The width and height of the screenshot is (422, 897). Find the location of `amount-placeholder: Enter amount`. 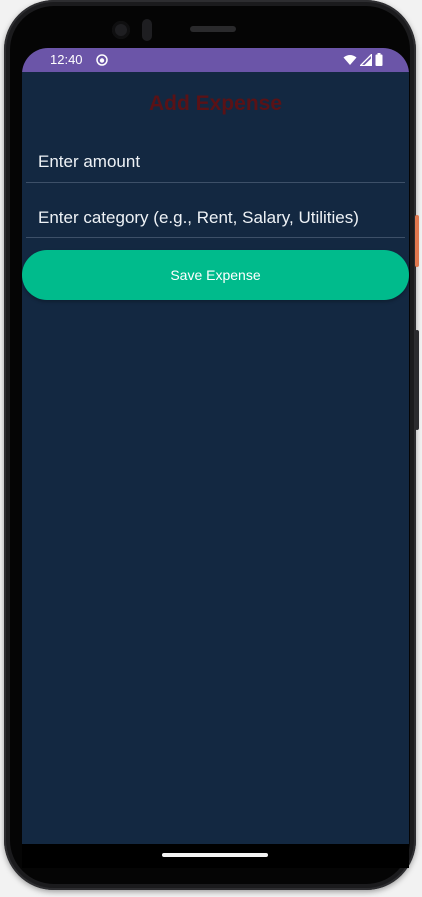

amount-placeholder: Enter amount is located at coordinates (89, 161).